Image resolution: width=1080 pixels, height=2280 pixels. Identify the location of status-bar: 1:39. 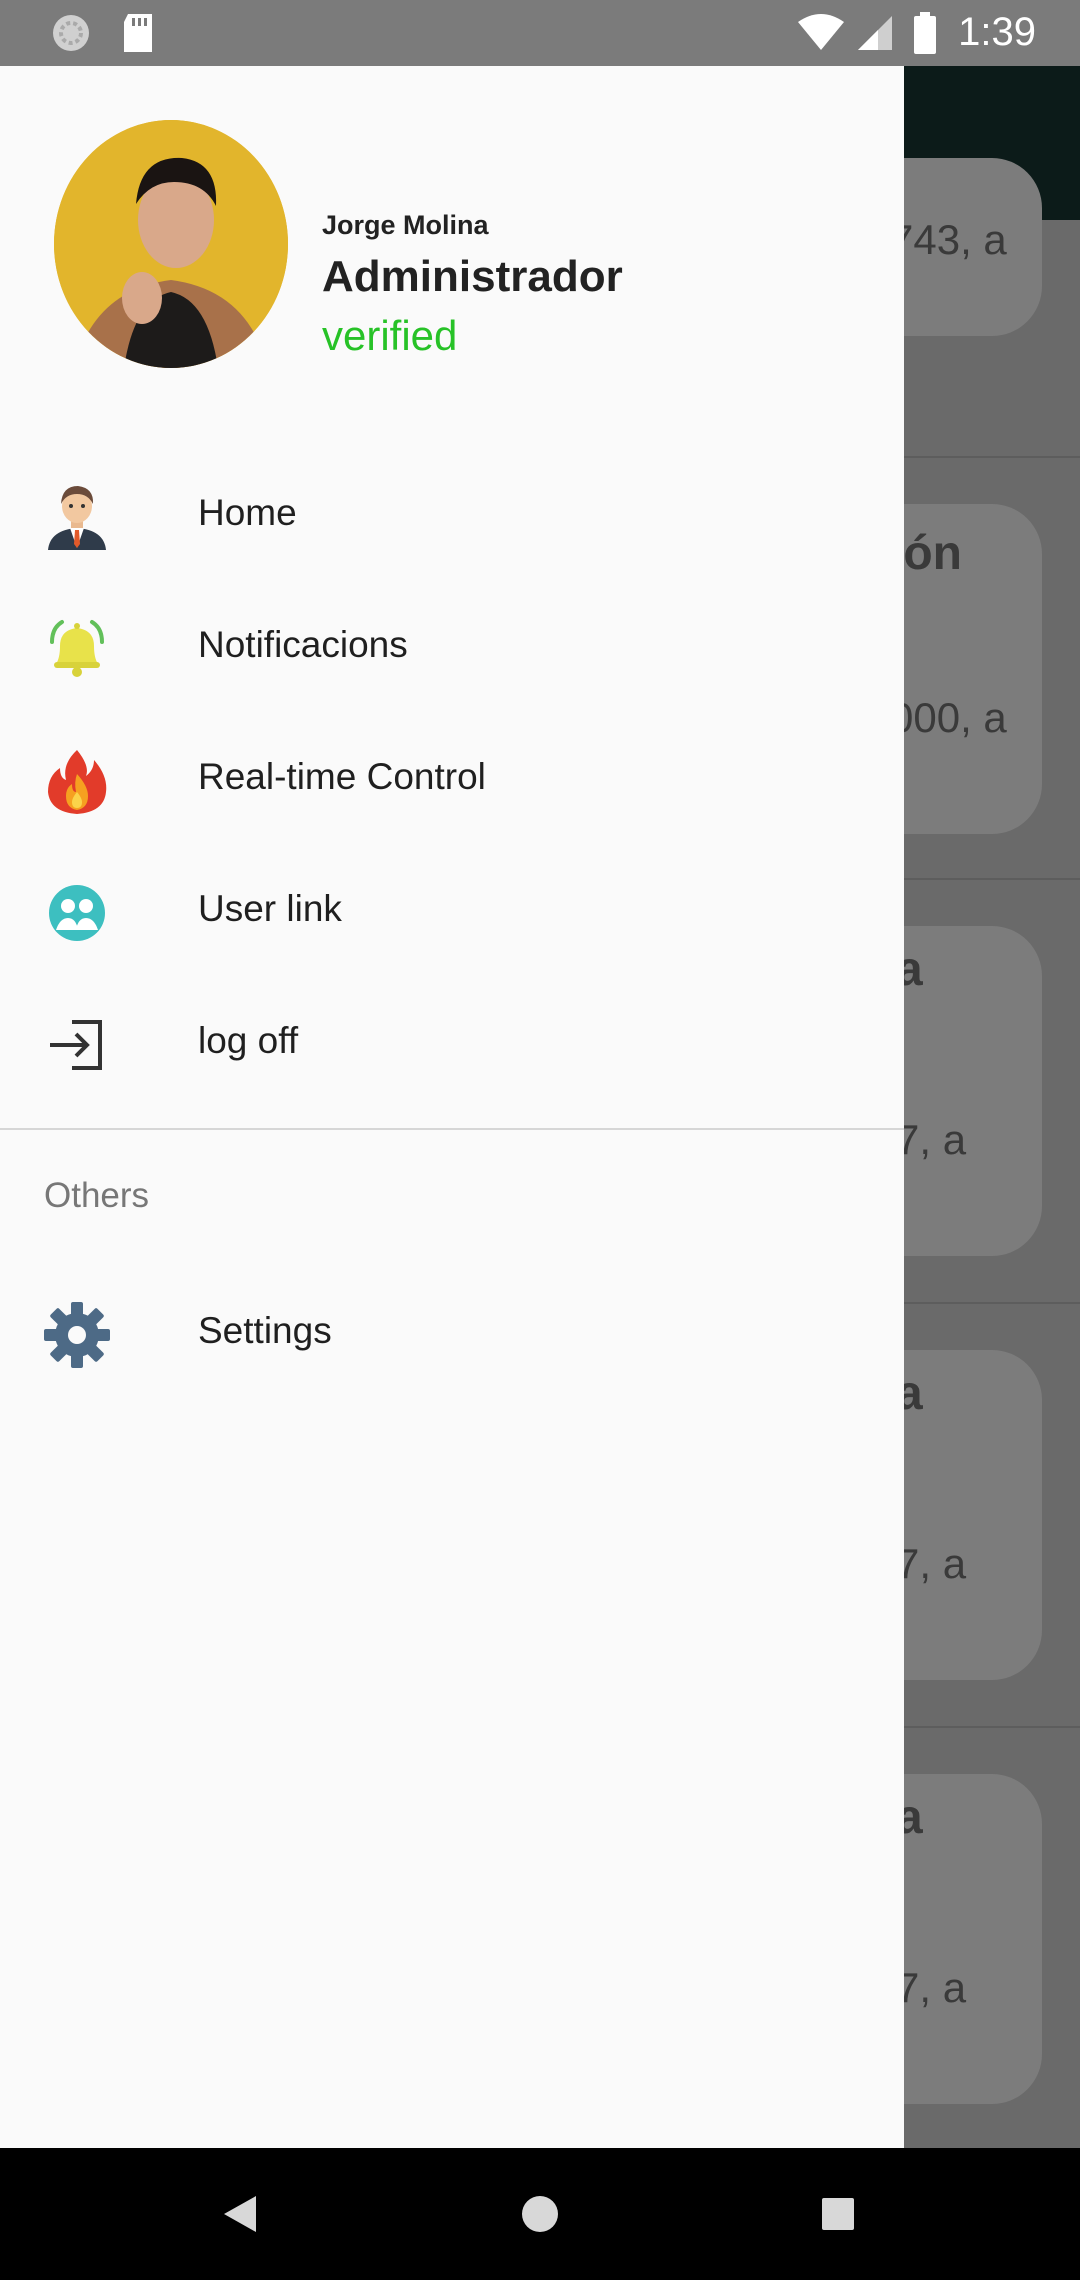
(540, 33).